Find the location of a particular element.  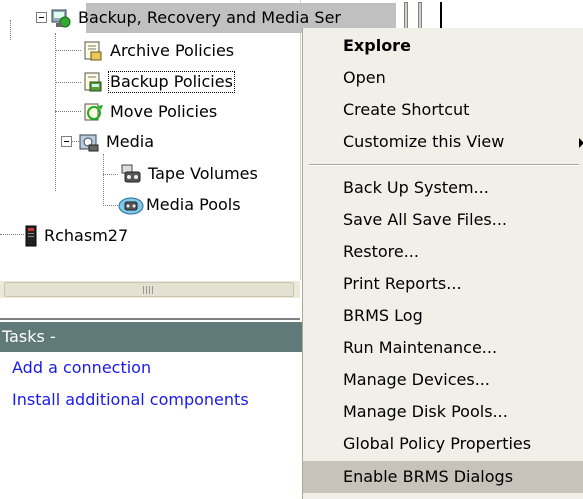

tree-node-media: Media is located at coordinates (117, 142).